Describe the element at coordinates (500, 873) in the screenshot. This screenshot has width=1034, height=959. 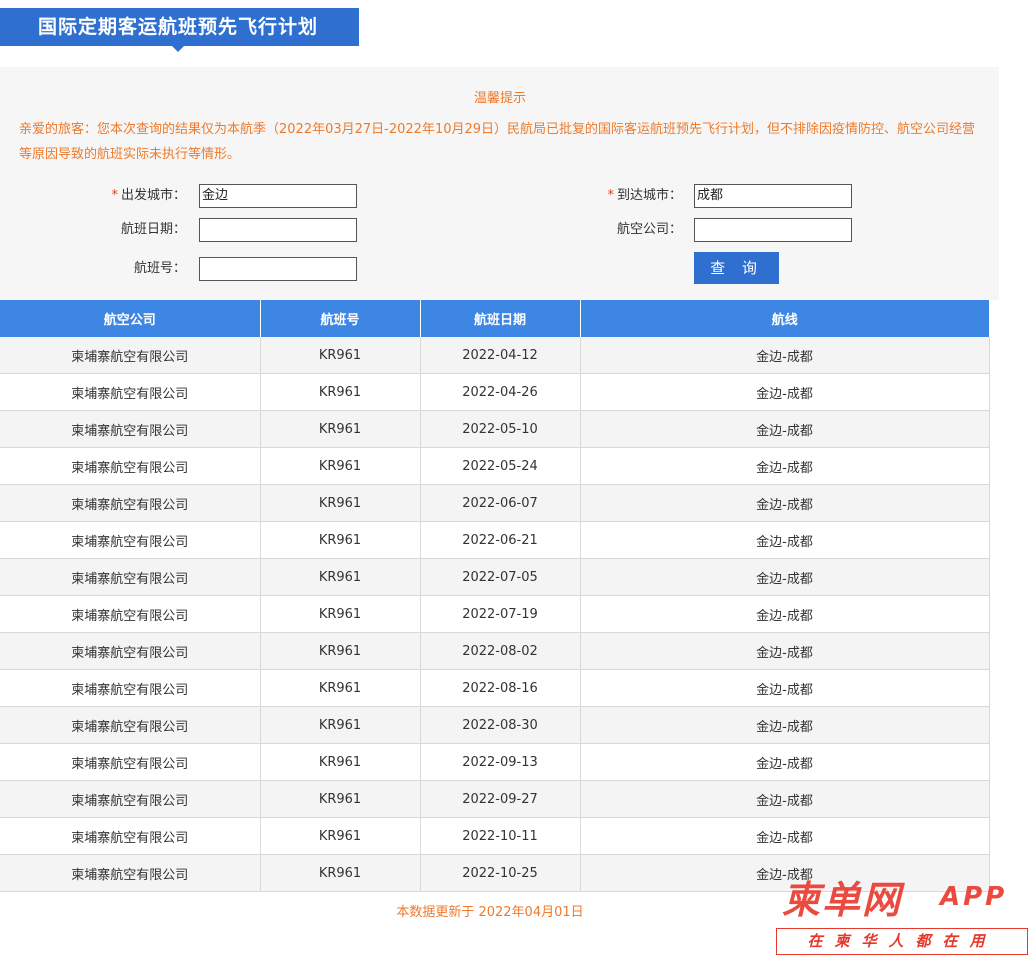
I see `cell-flight-date: 2022-10-25` at that location.